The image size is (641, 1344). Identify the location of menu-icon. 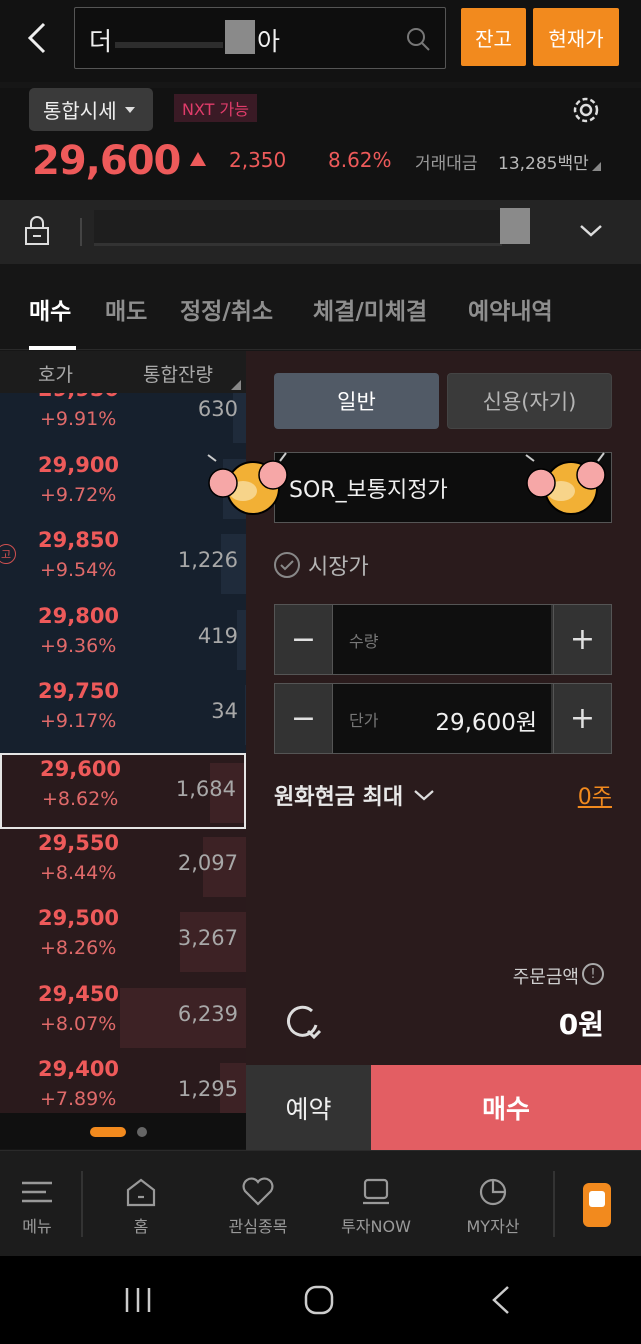
(37, 1192).